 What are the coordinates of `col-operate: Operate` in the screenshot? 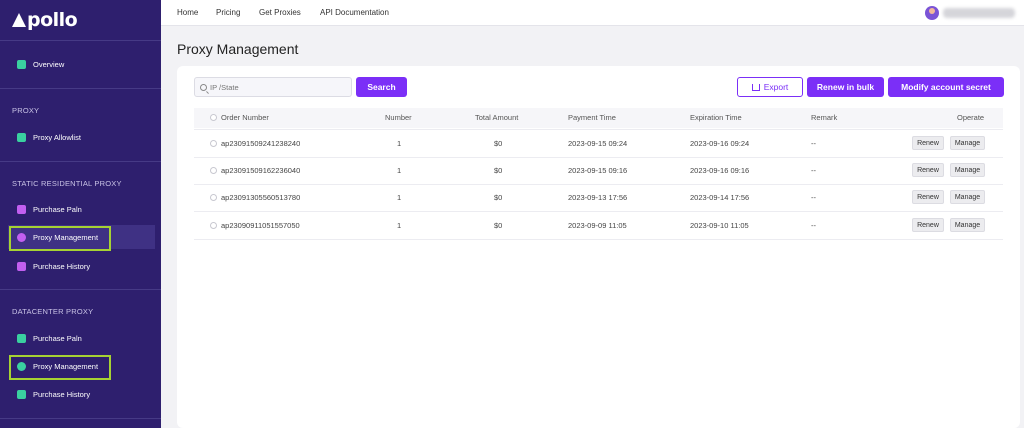 It's located at (971, 117).